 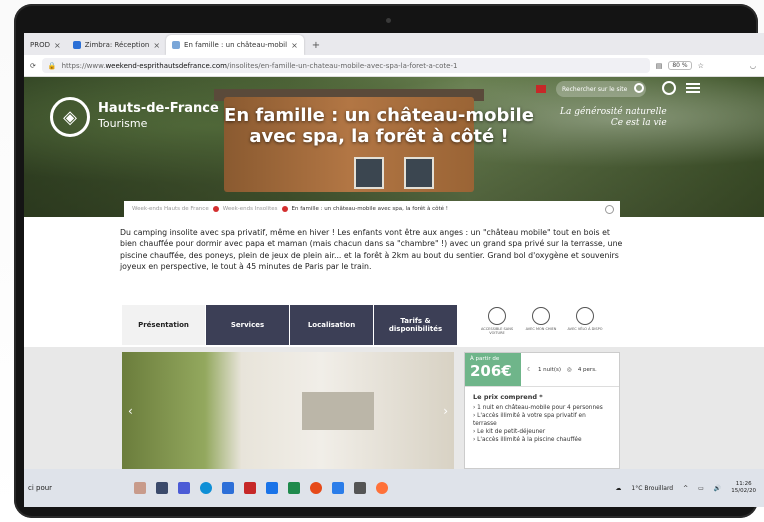 I want to click on price-header: À partir de 206€ ☾ 1 nuit(s) ◎ 4 pers., so click(x=542, y=370).